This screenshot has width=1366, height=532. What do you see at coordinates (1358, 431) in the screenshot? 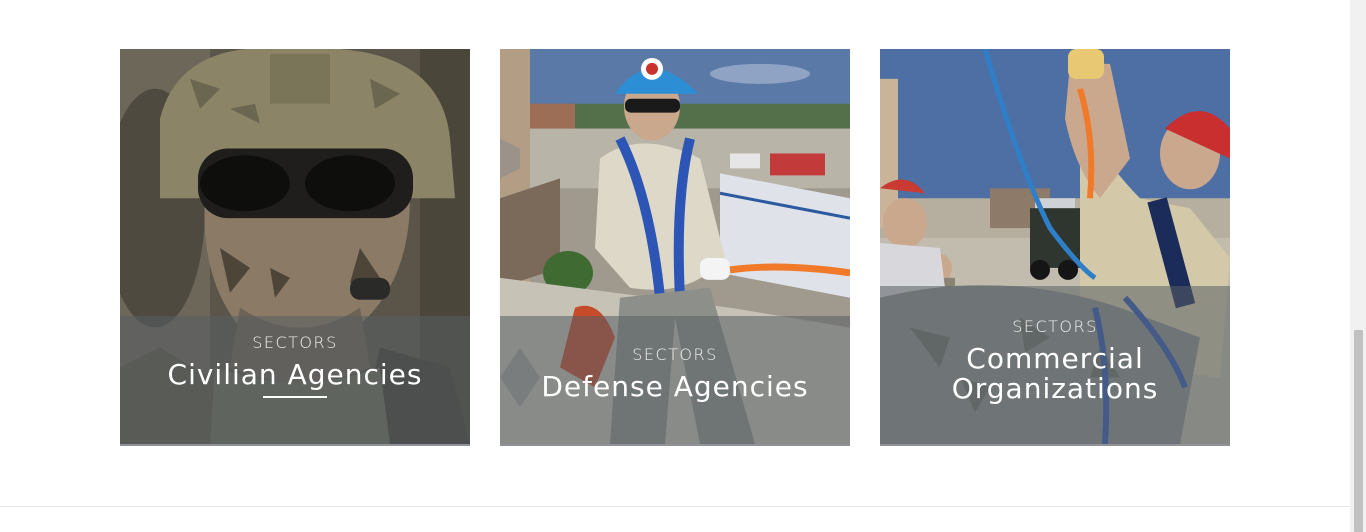
I see `scrollbar-thumb` at bounding box center [1358, 431].